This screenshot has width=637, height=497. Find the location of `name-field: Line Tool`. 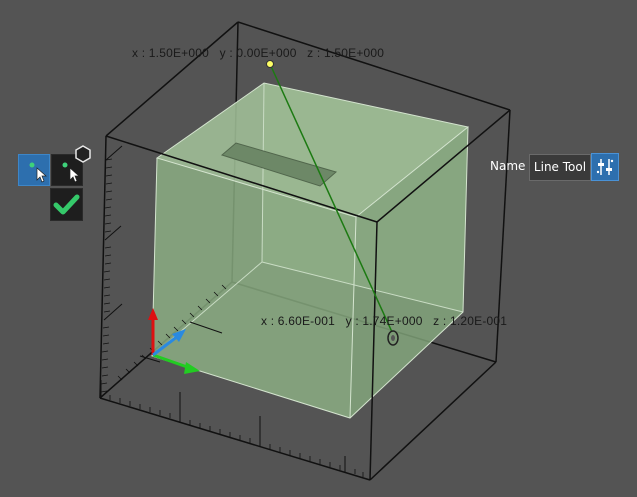

name-field: Line Tool is located at coordinates (560, 167).